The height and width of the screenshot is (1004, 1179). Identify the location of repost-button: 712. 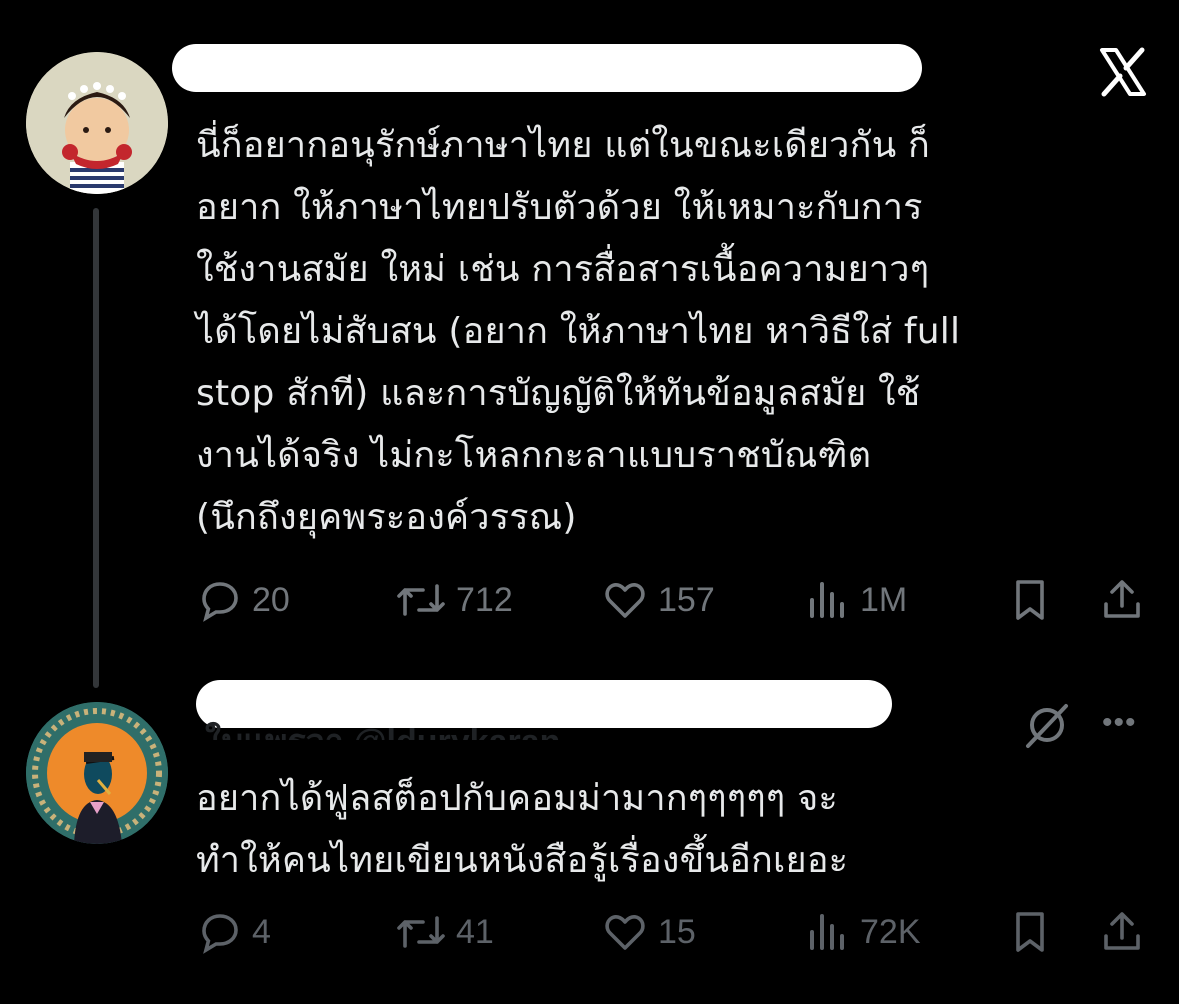
(453, 600).